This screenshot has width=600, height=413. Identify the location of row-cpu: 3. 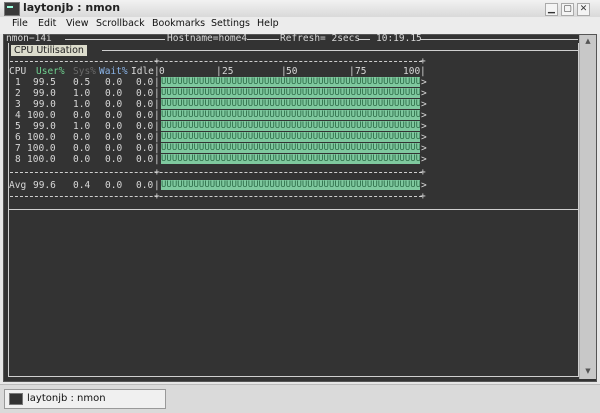
(18, 104).